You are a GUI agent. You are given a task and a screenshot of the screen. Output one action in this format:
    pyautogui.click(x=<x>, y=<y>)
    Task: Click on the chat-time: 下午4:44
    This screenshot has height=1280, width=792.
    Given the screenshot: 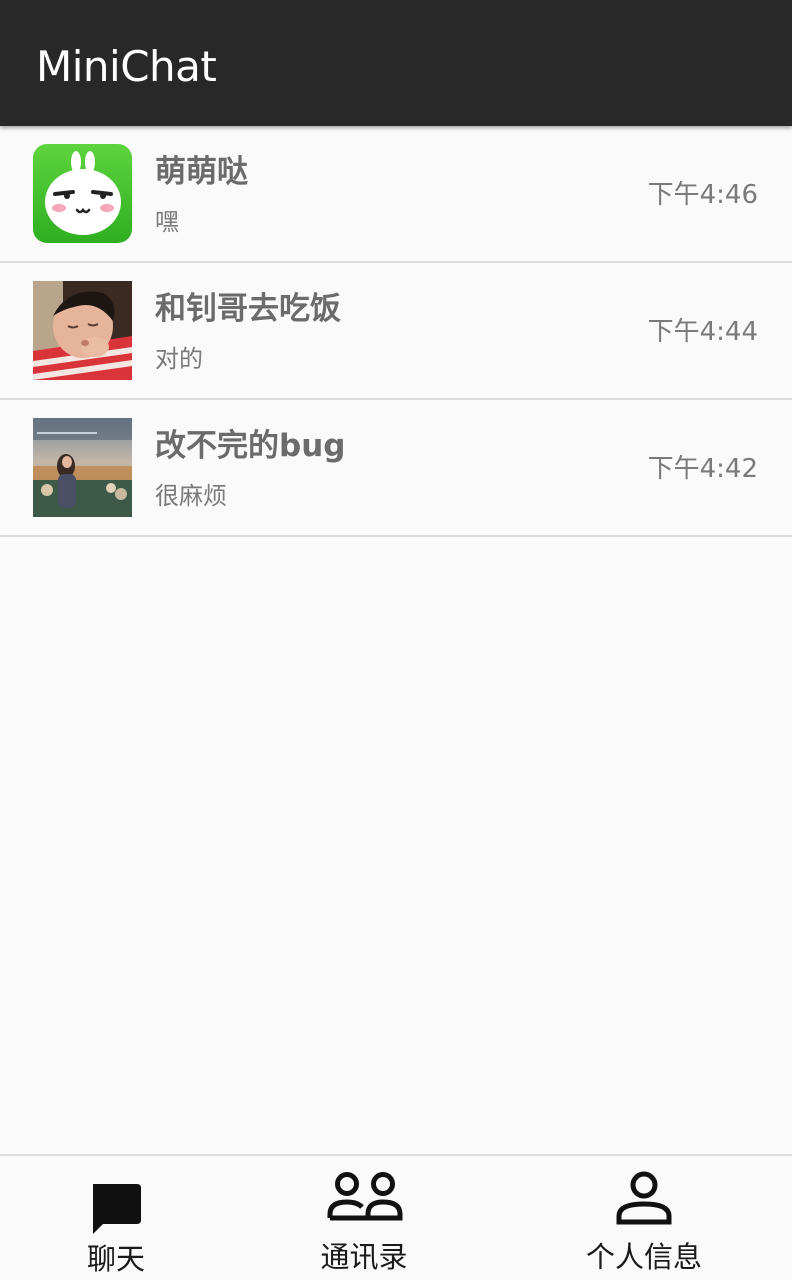 What is the action you would take?
    pyautogui.click(x=702, y=332)
    